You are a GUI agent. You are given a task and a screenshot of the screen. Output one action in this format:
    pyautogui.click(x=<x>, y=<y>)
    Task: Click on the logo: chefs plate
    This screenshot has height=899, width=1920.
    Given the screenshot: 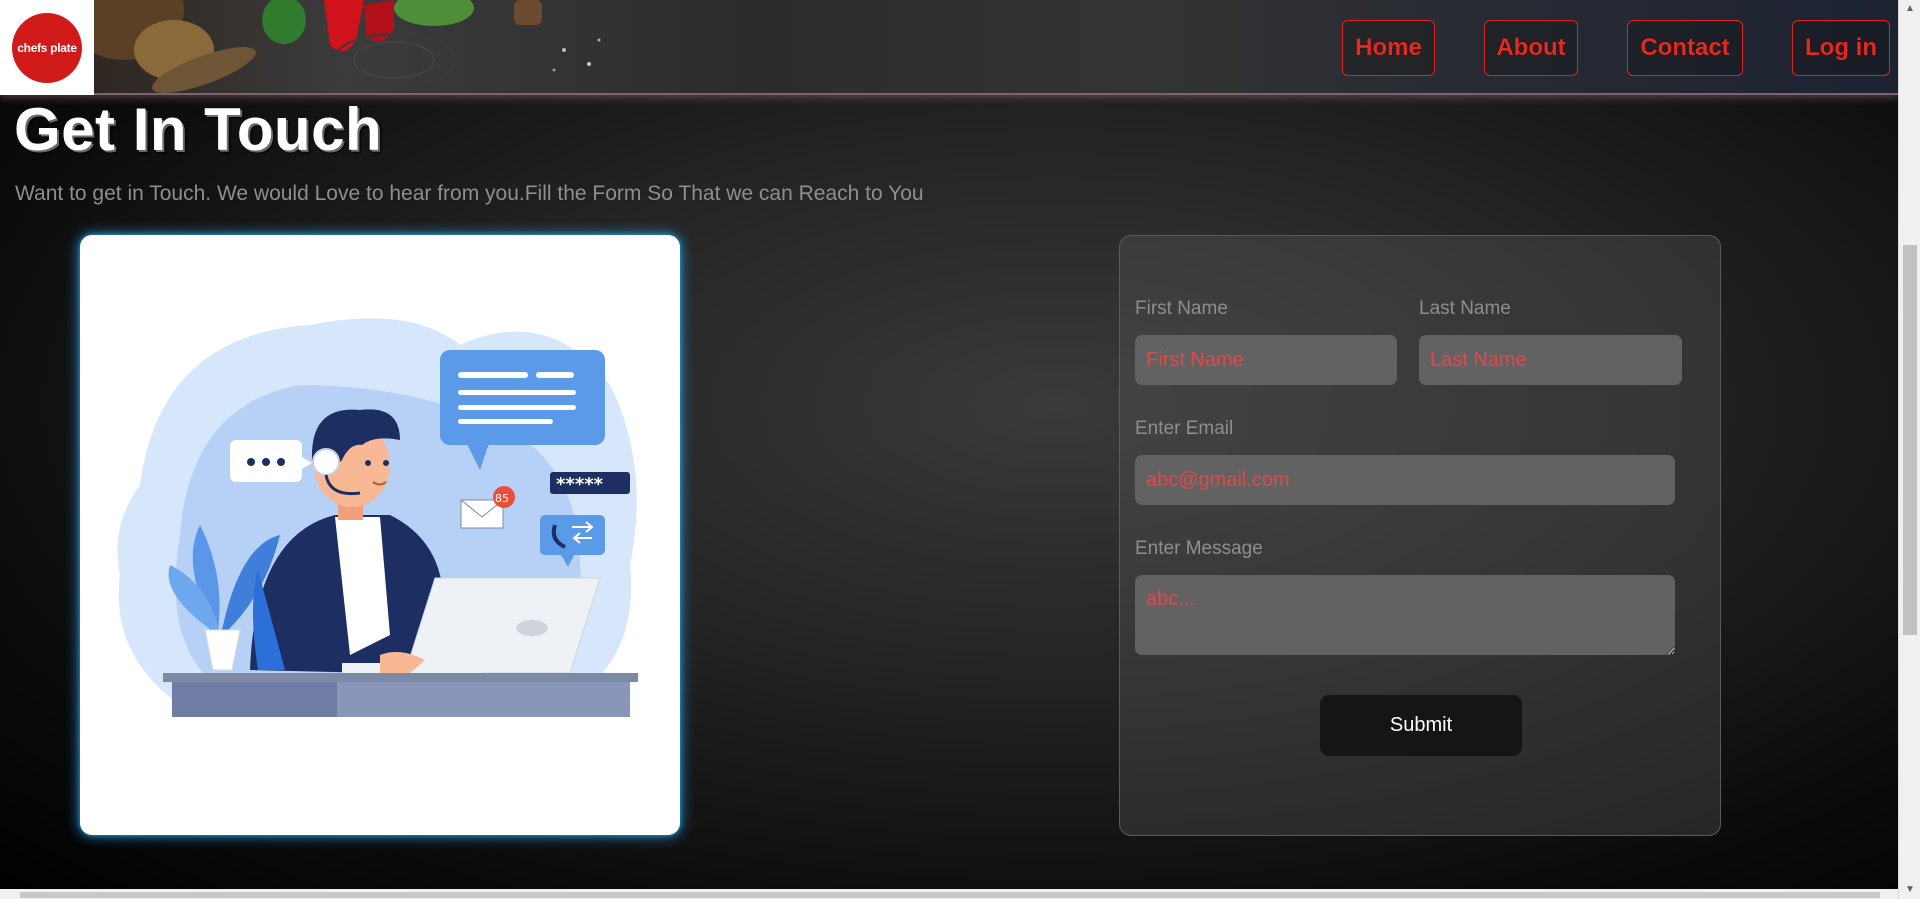 What is the action you would take?
    pyautogui.click(x=47, y=47)
    